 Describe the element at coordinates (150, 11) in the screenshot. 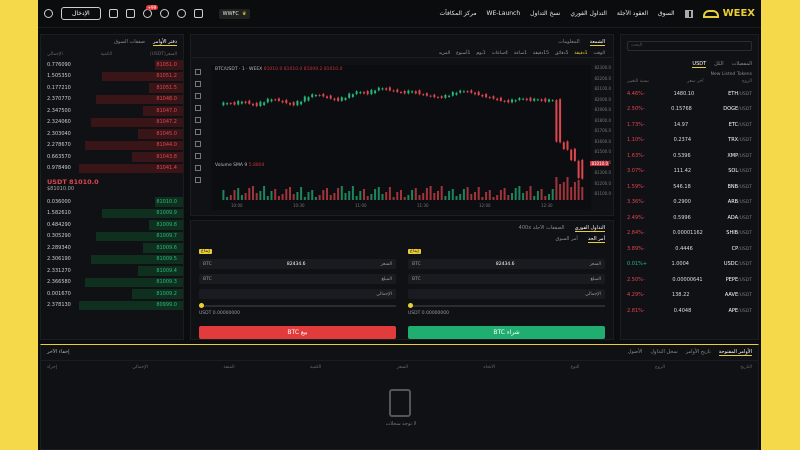

I see `notification-icon: +99` at that location.